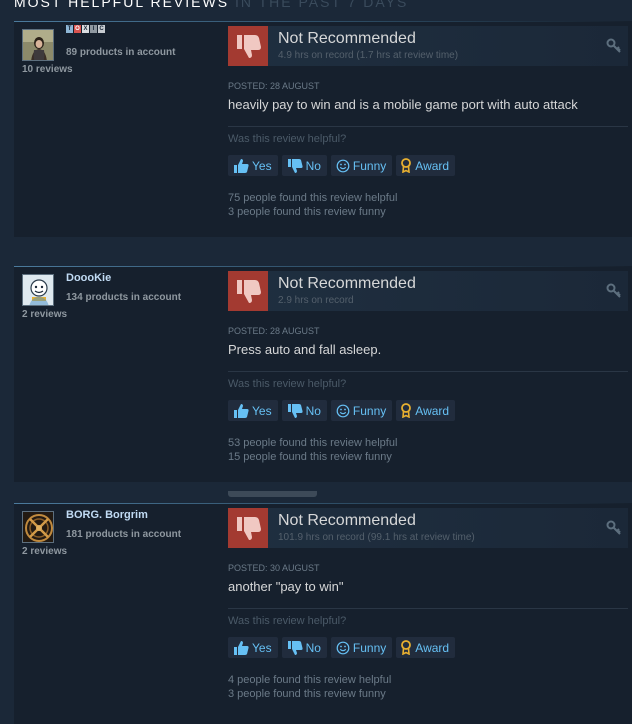  I want to click on author-products: 89 products in account, so click(120, 52).